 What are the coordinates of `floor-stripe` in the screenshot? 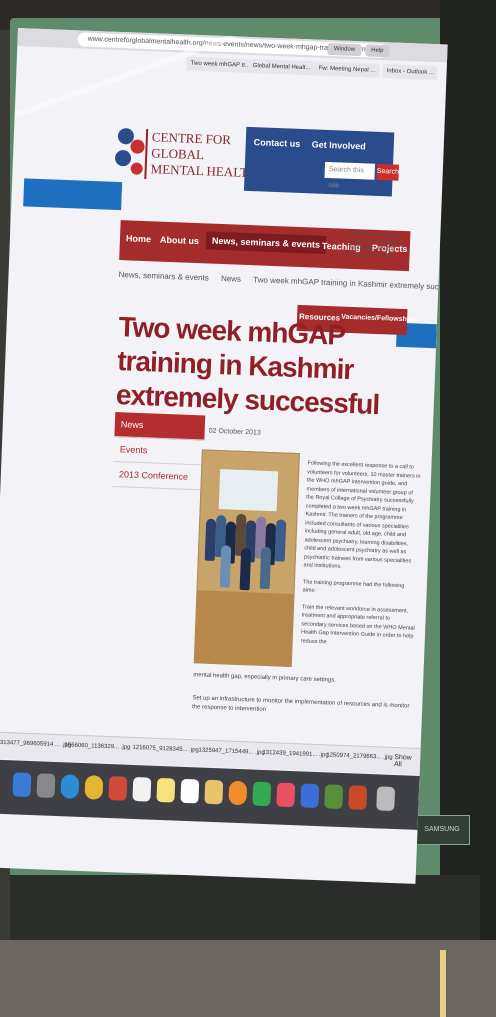 It's located at (443, 983).